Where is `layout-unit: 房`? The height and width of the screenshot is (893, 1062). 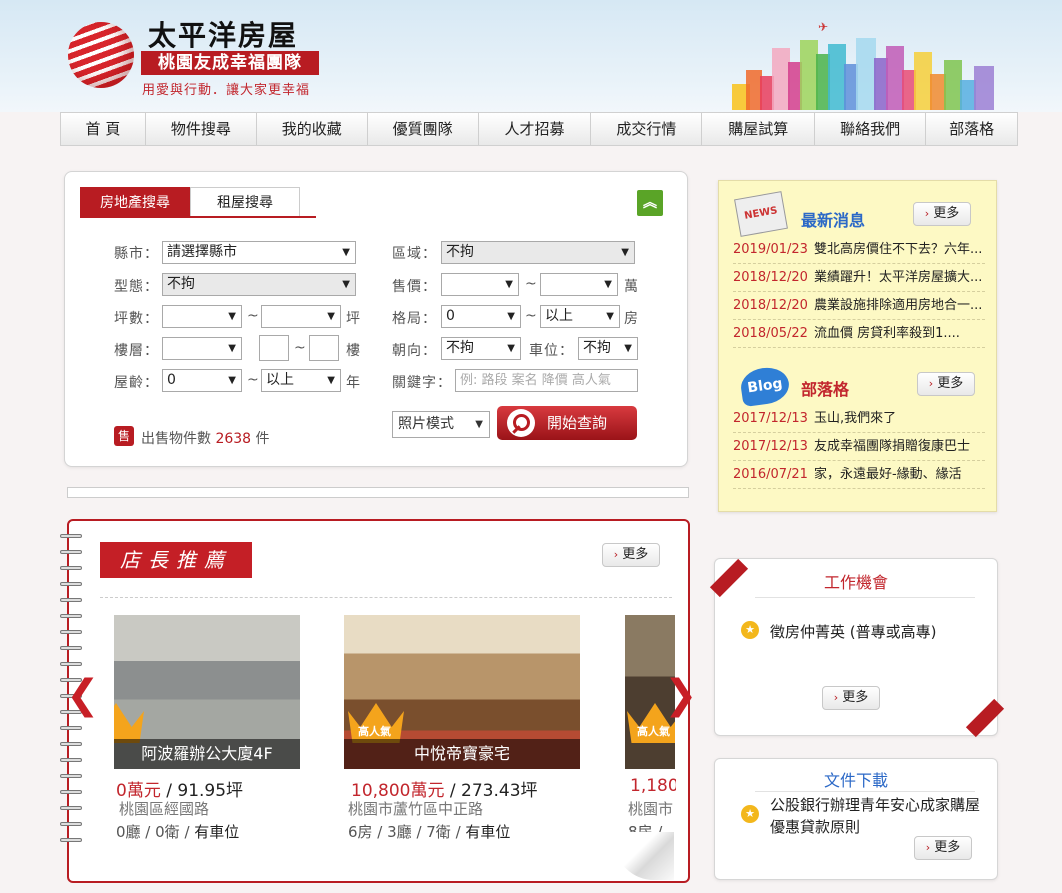
layout-unit: 房 is located at coordinates (631, 319).